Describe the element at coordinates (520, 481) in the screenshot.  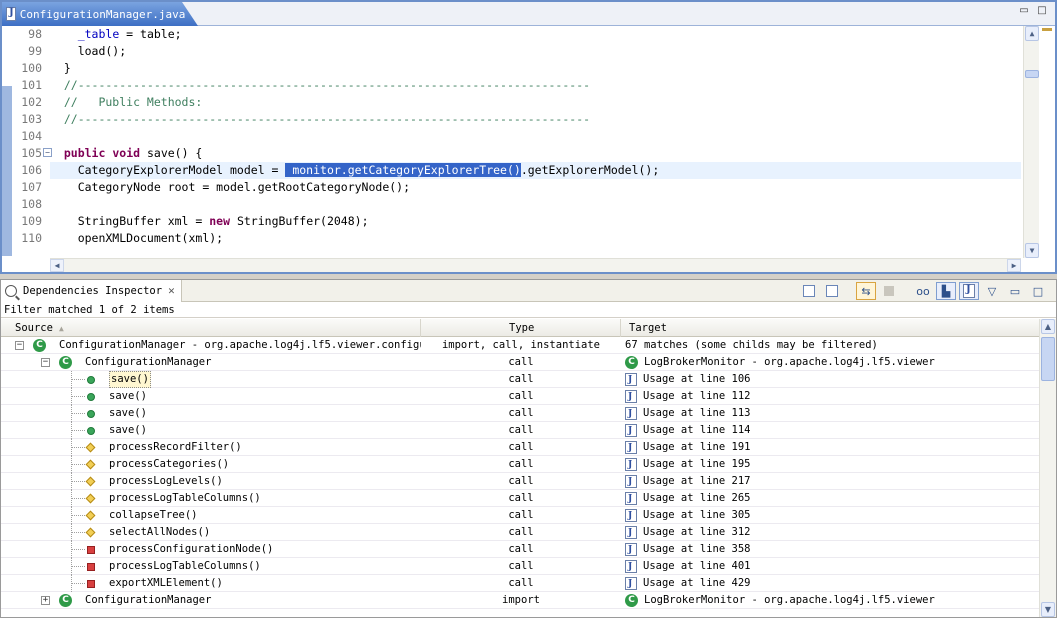
I see `tree-row: processLogLevels() call Usage at line 217` at that location.